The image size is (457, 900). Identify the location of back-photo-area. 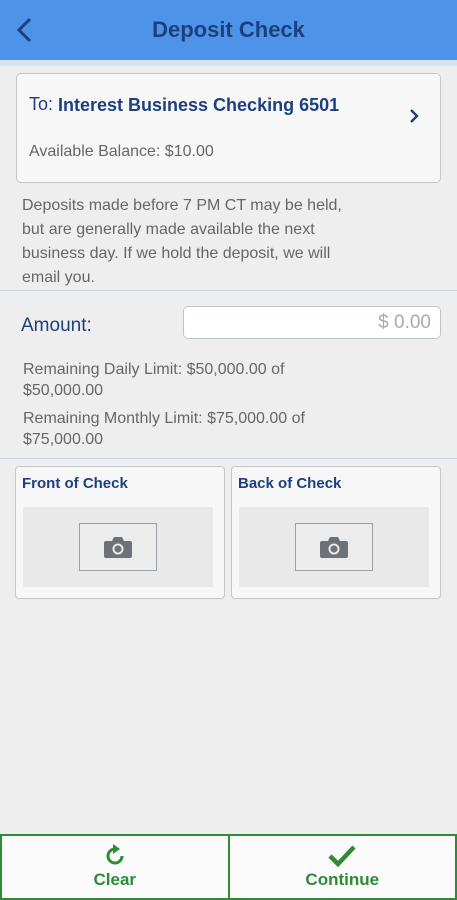
(334, 547).